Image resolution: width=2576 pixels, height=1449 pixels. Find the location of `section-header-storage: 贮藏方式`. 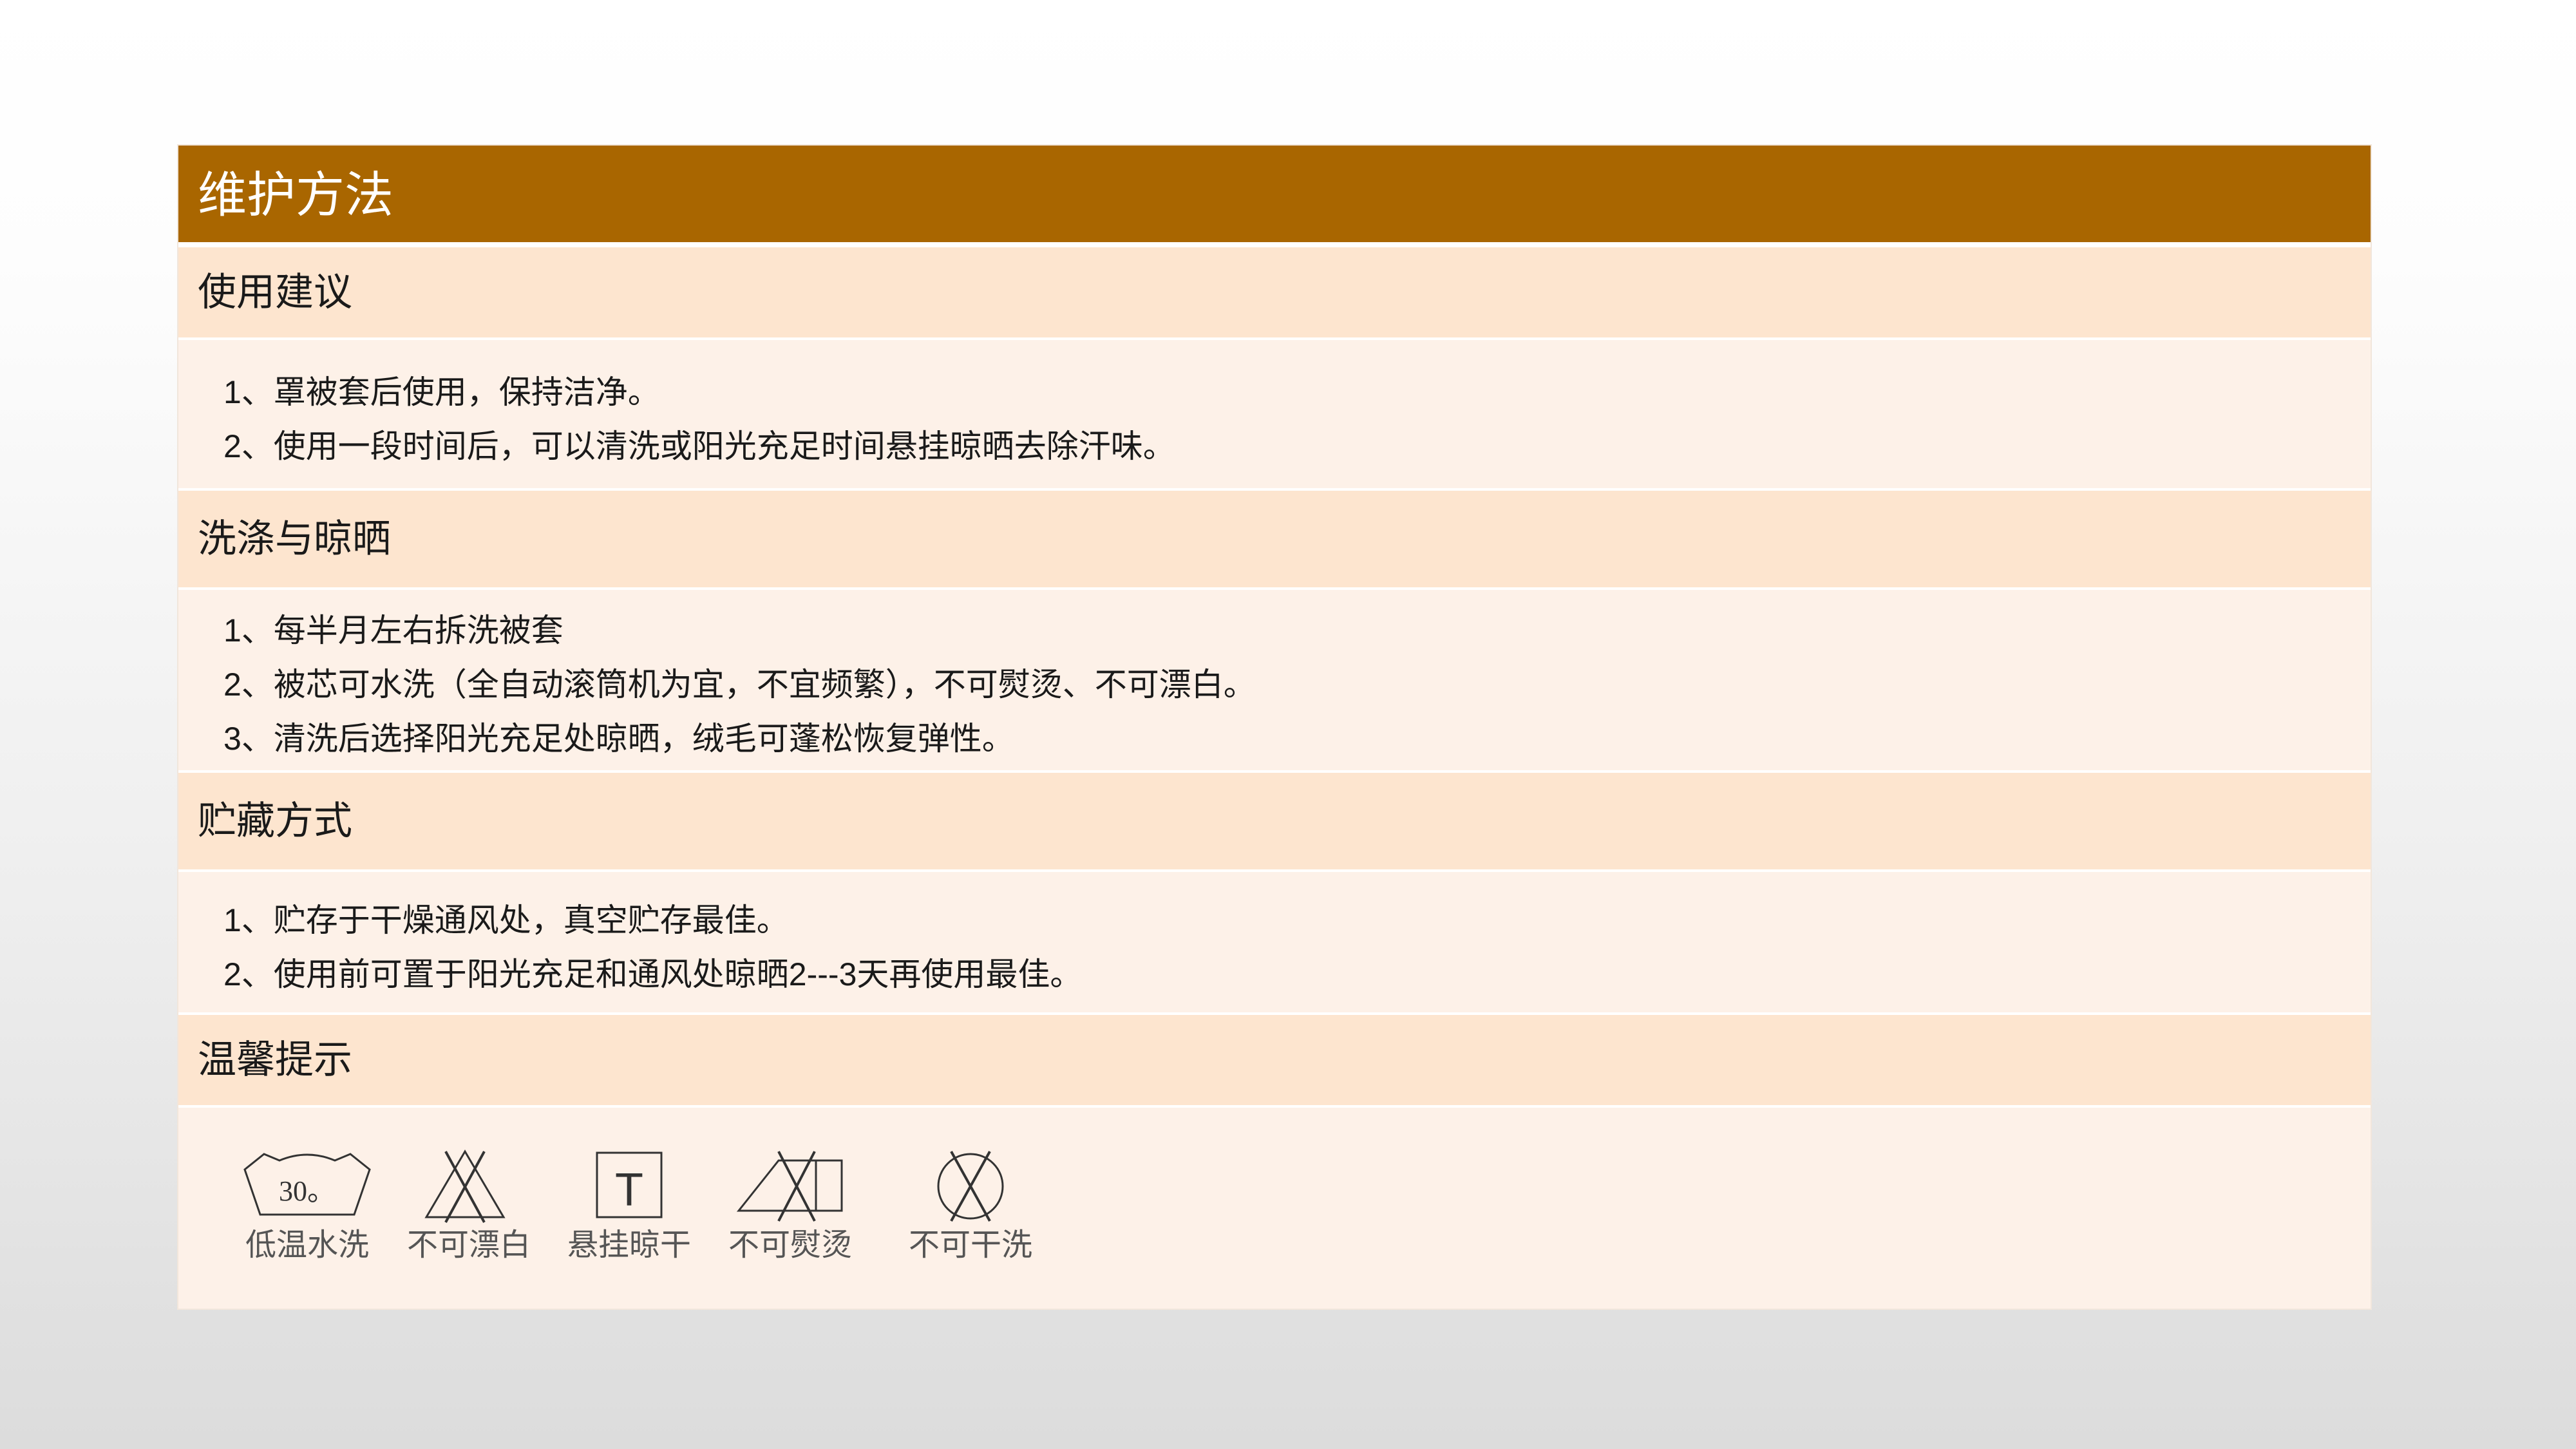

section-header-storage: 贮藏方式 is located at coordinates (1274, 821).